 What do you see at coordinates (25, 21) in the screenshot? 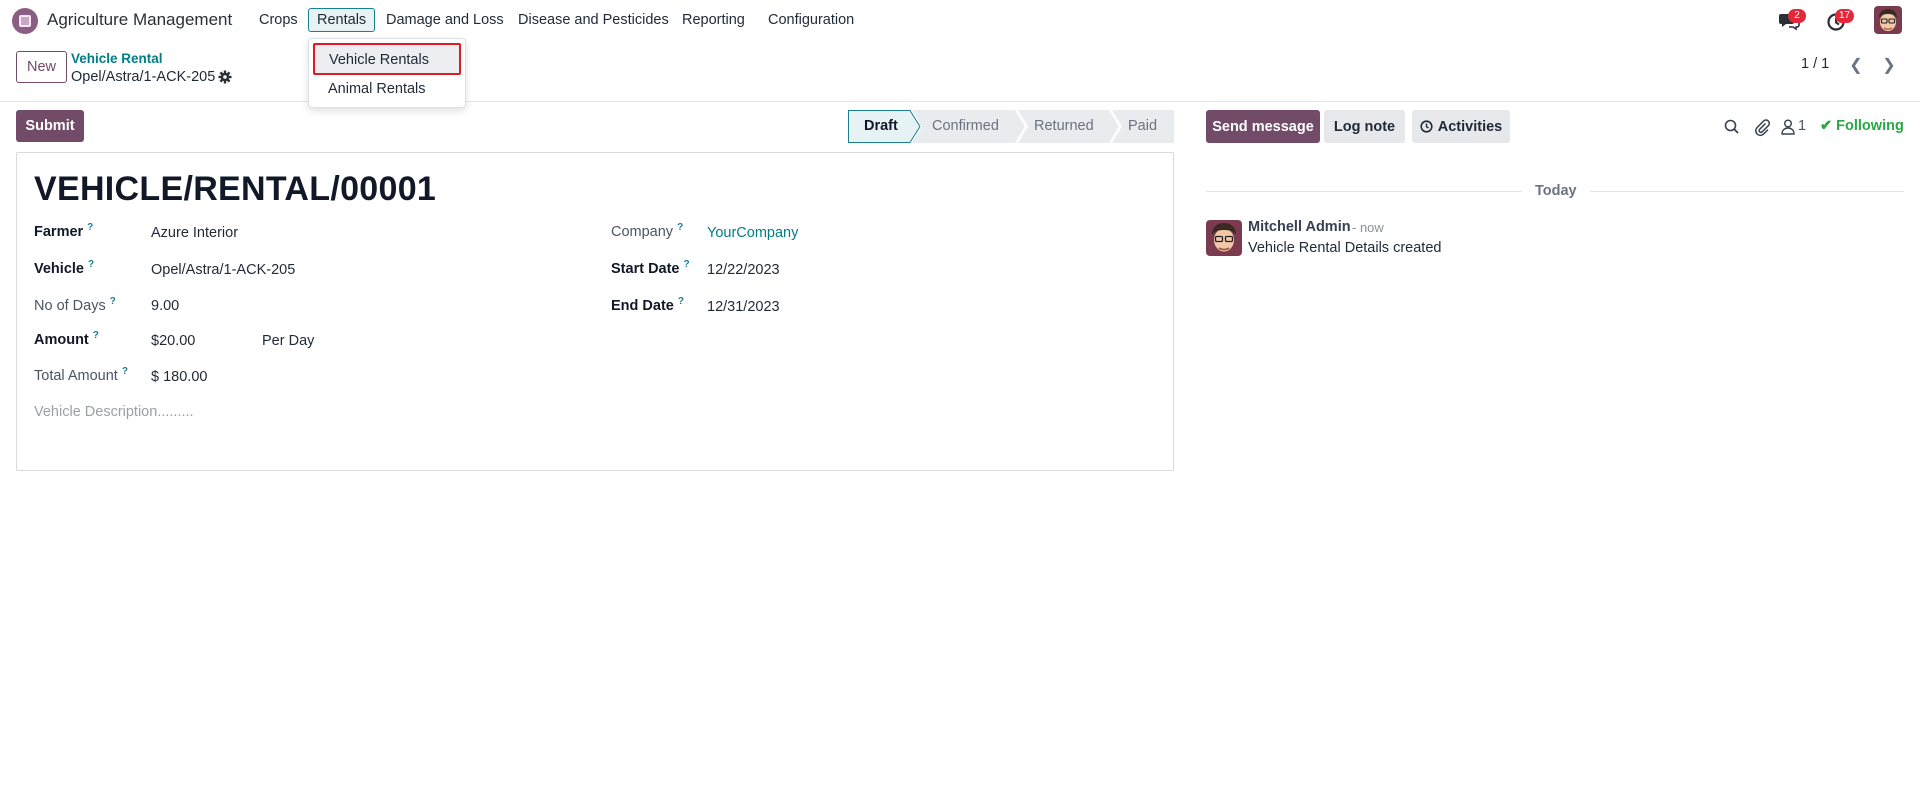
I see `app-logo-icon` at bounding box center [25, 21].